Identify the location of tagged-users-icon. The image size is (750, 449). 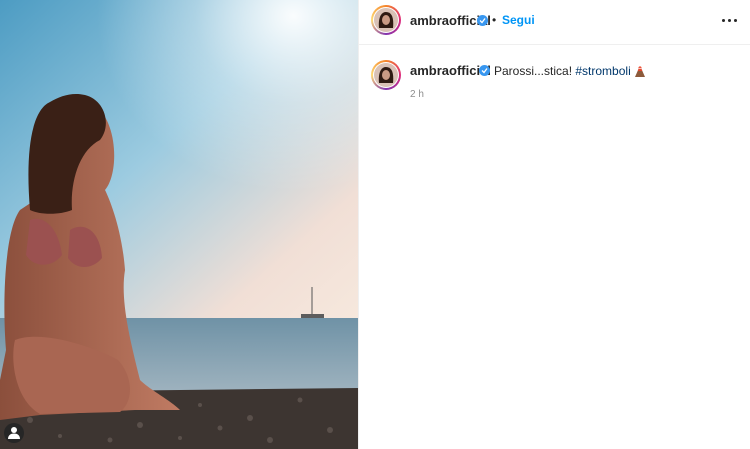
(14, 433).